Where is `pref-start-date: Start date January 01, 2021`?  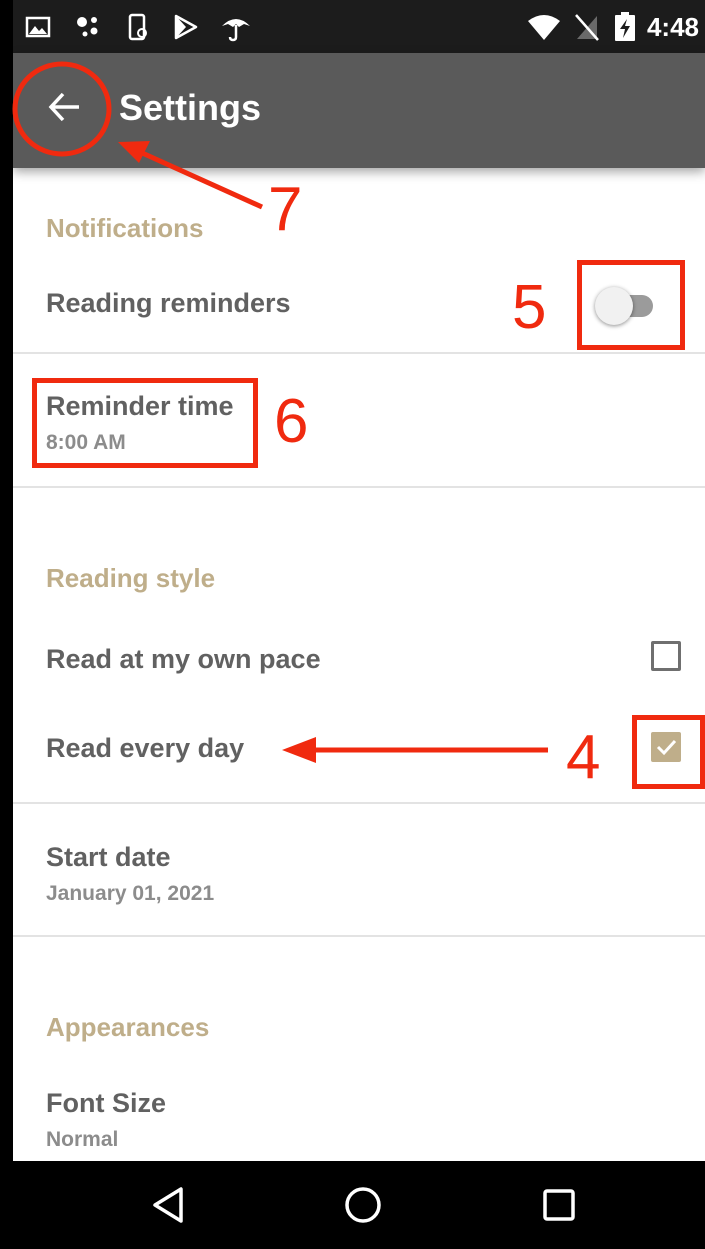 pref-start-date: Start date January 01, 2021 is located at coordinates (359, 870).